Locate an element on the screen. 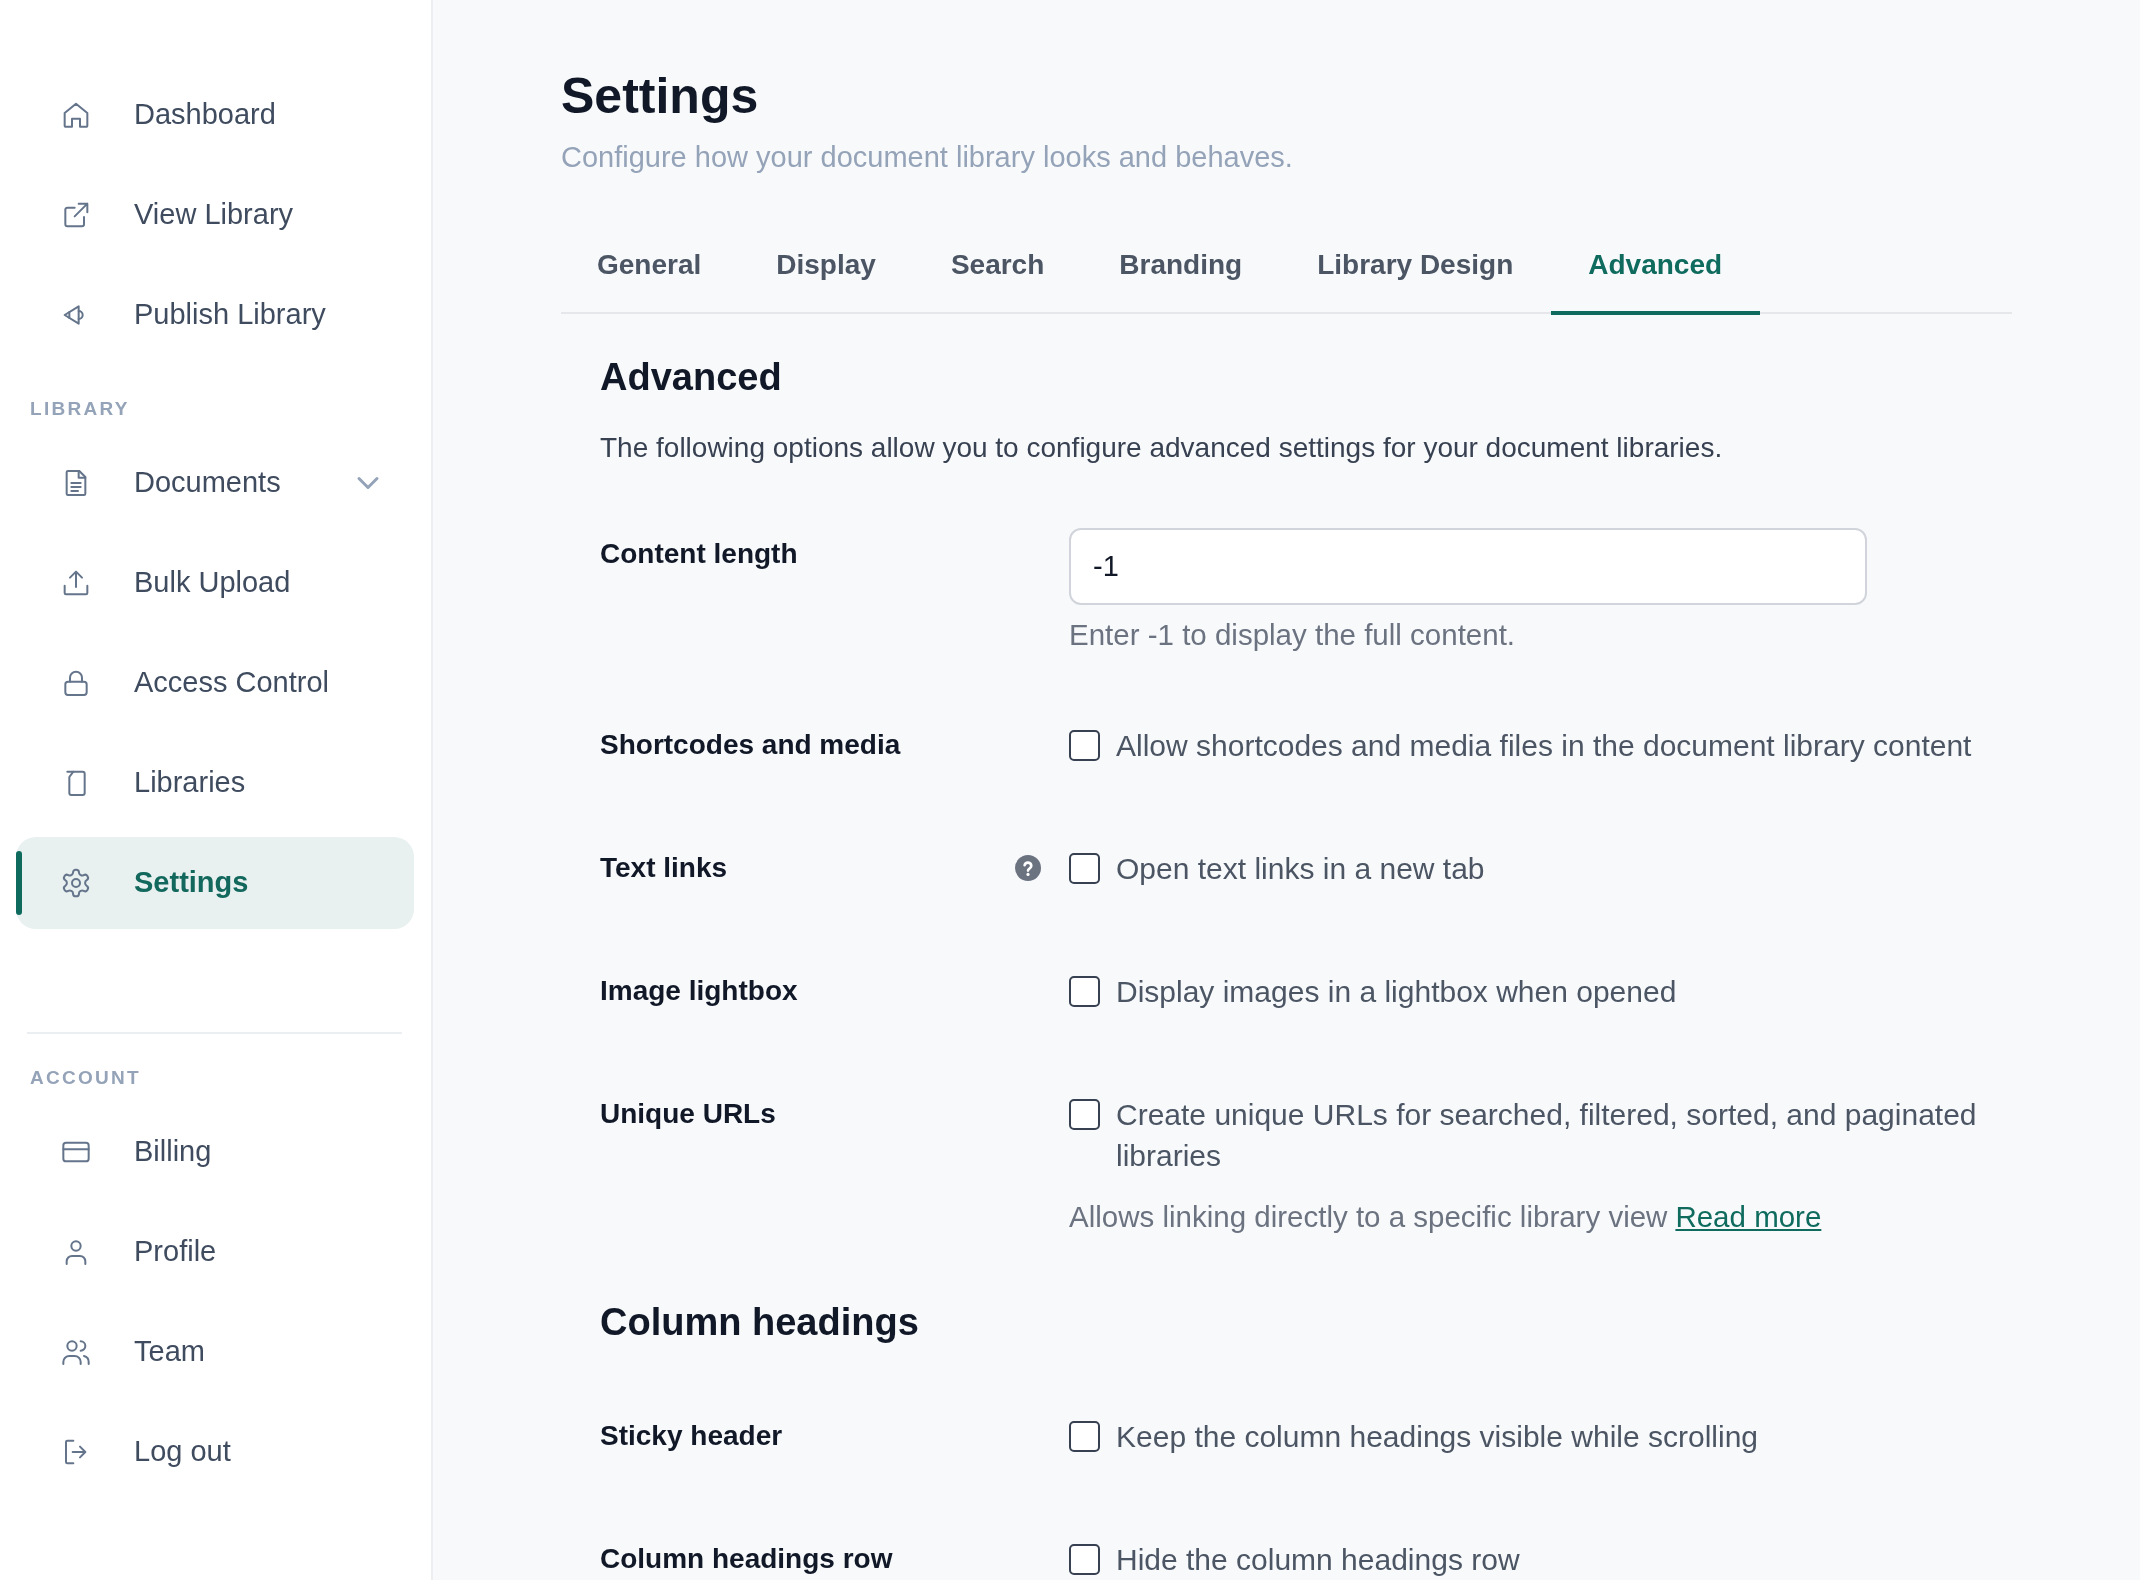 The width and height of the screenshot is (2140, 1580). sidebar-item: Profile is located at coordinates (215, 1252).